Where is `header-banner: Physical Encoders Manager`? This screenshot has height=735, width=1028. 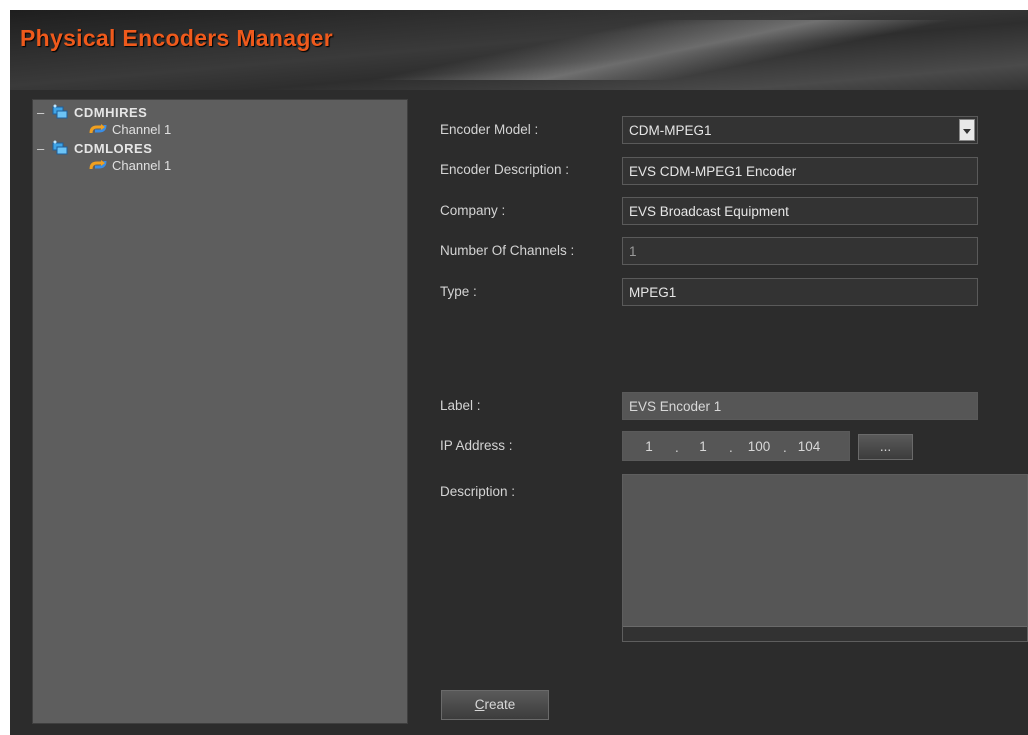
header-banner: Physical Encoders Manager is located at coordinates (519, 50).